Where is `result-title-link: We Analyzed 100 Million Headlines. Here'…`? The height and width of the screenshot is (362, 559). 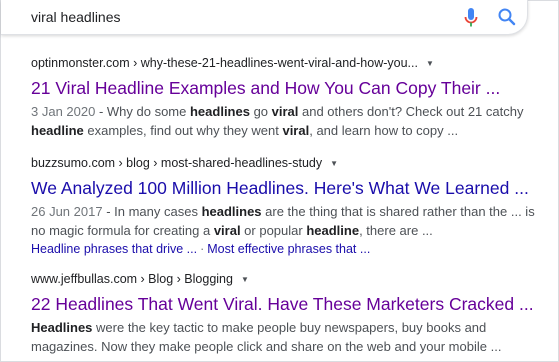 result-title-link: We Analyzed 100 Million Headlines. Here'… is located at coordinates (291, 188).